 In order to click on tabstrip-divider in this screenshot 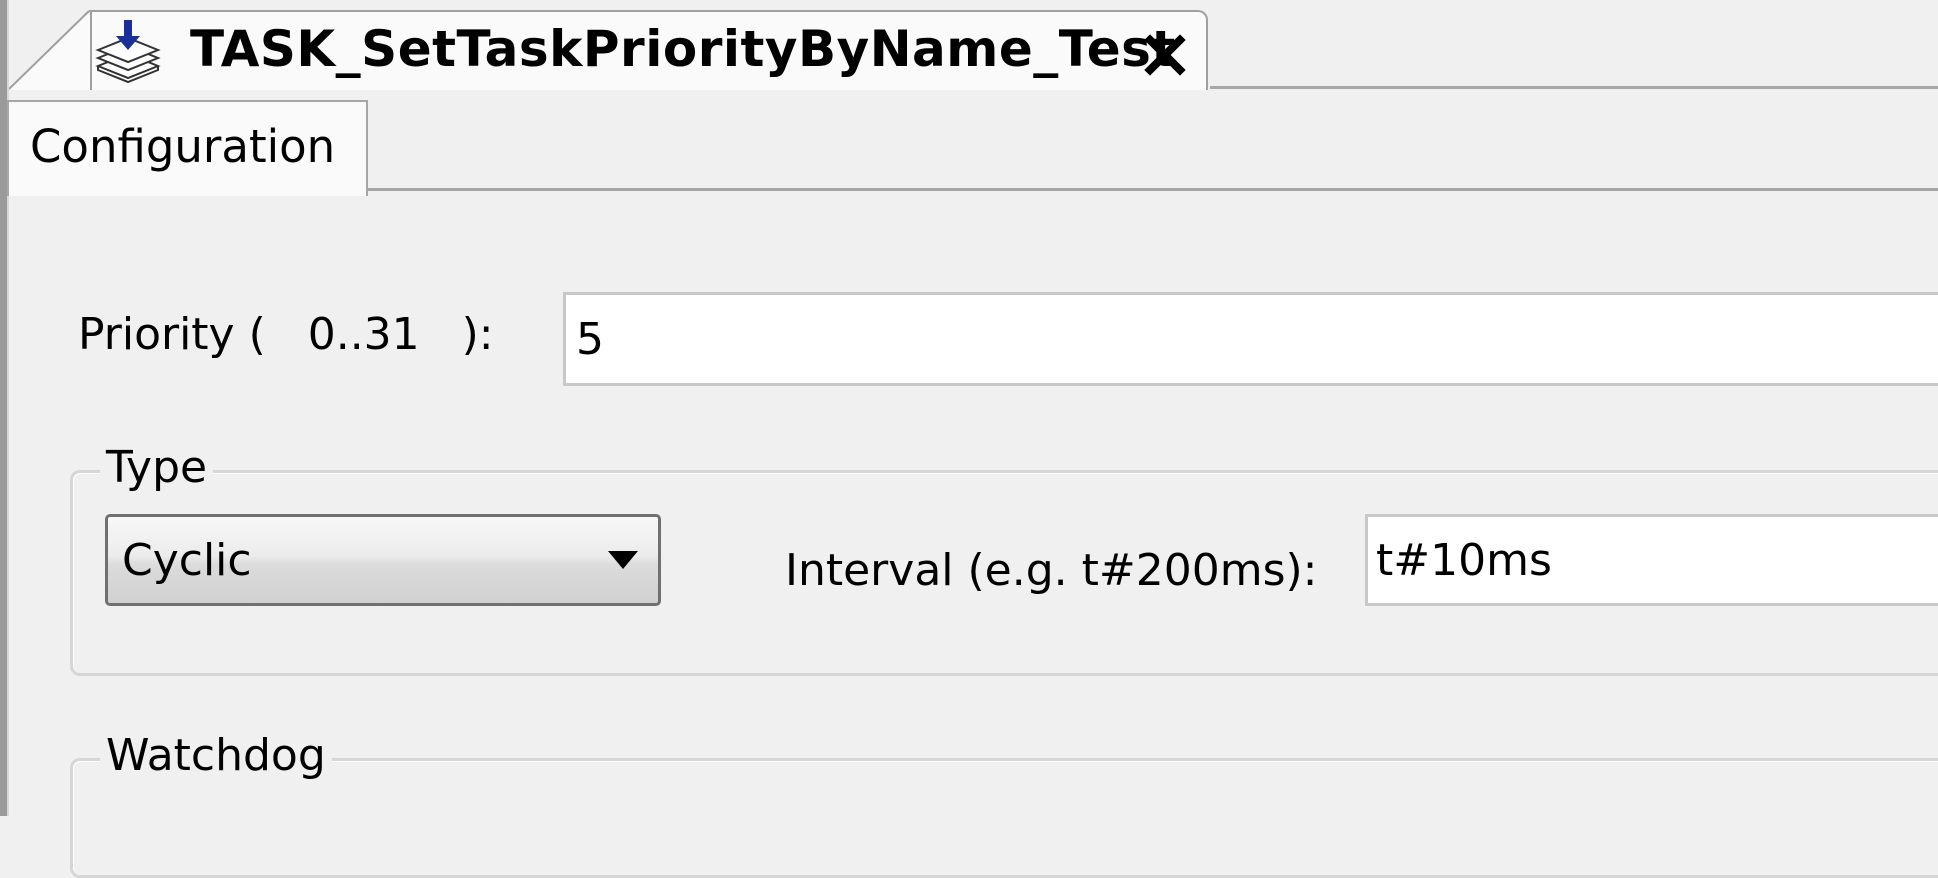, I will do `click(1574, 87)`.